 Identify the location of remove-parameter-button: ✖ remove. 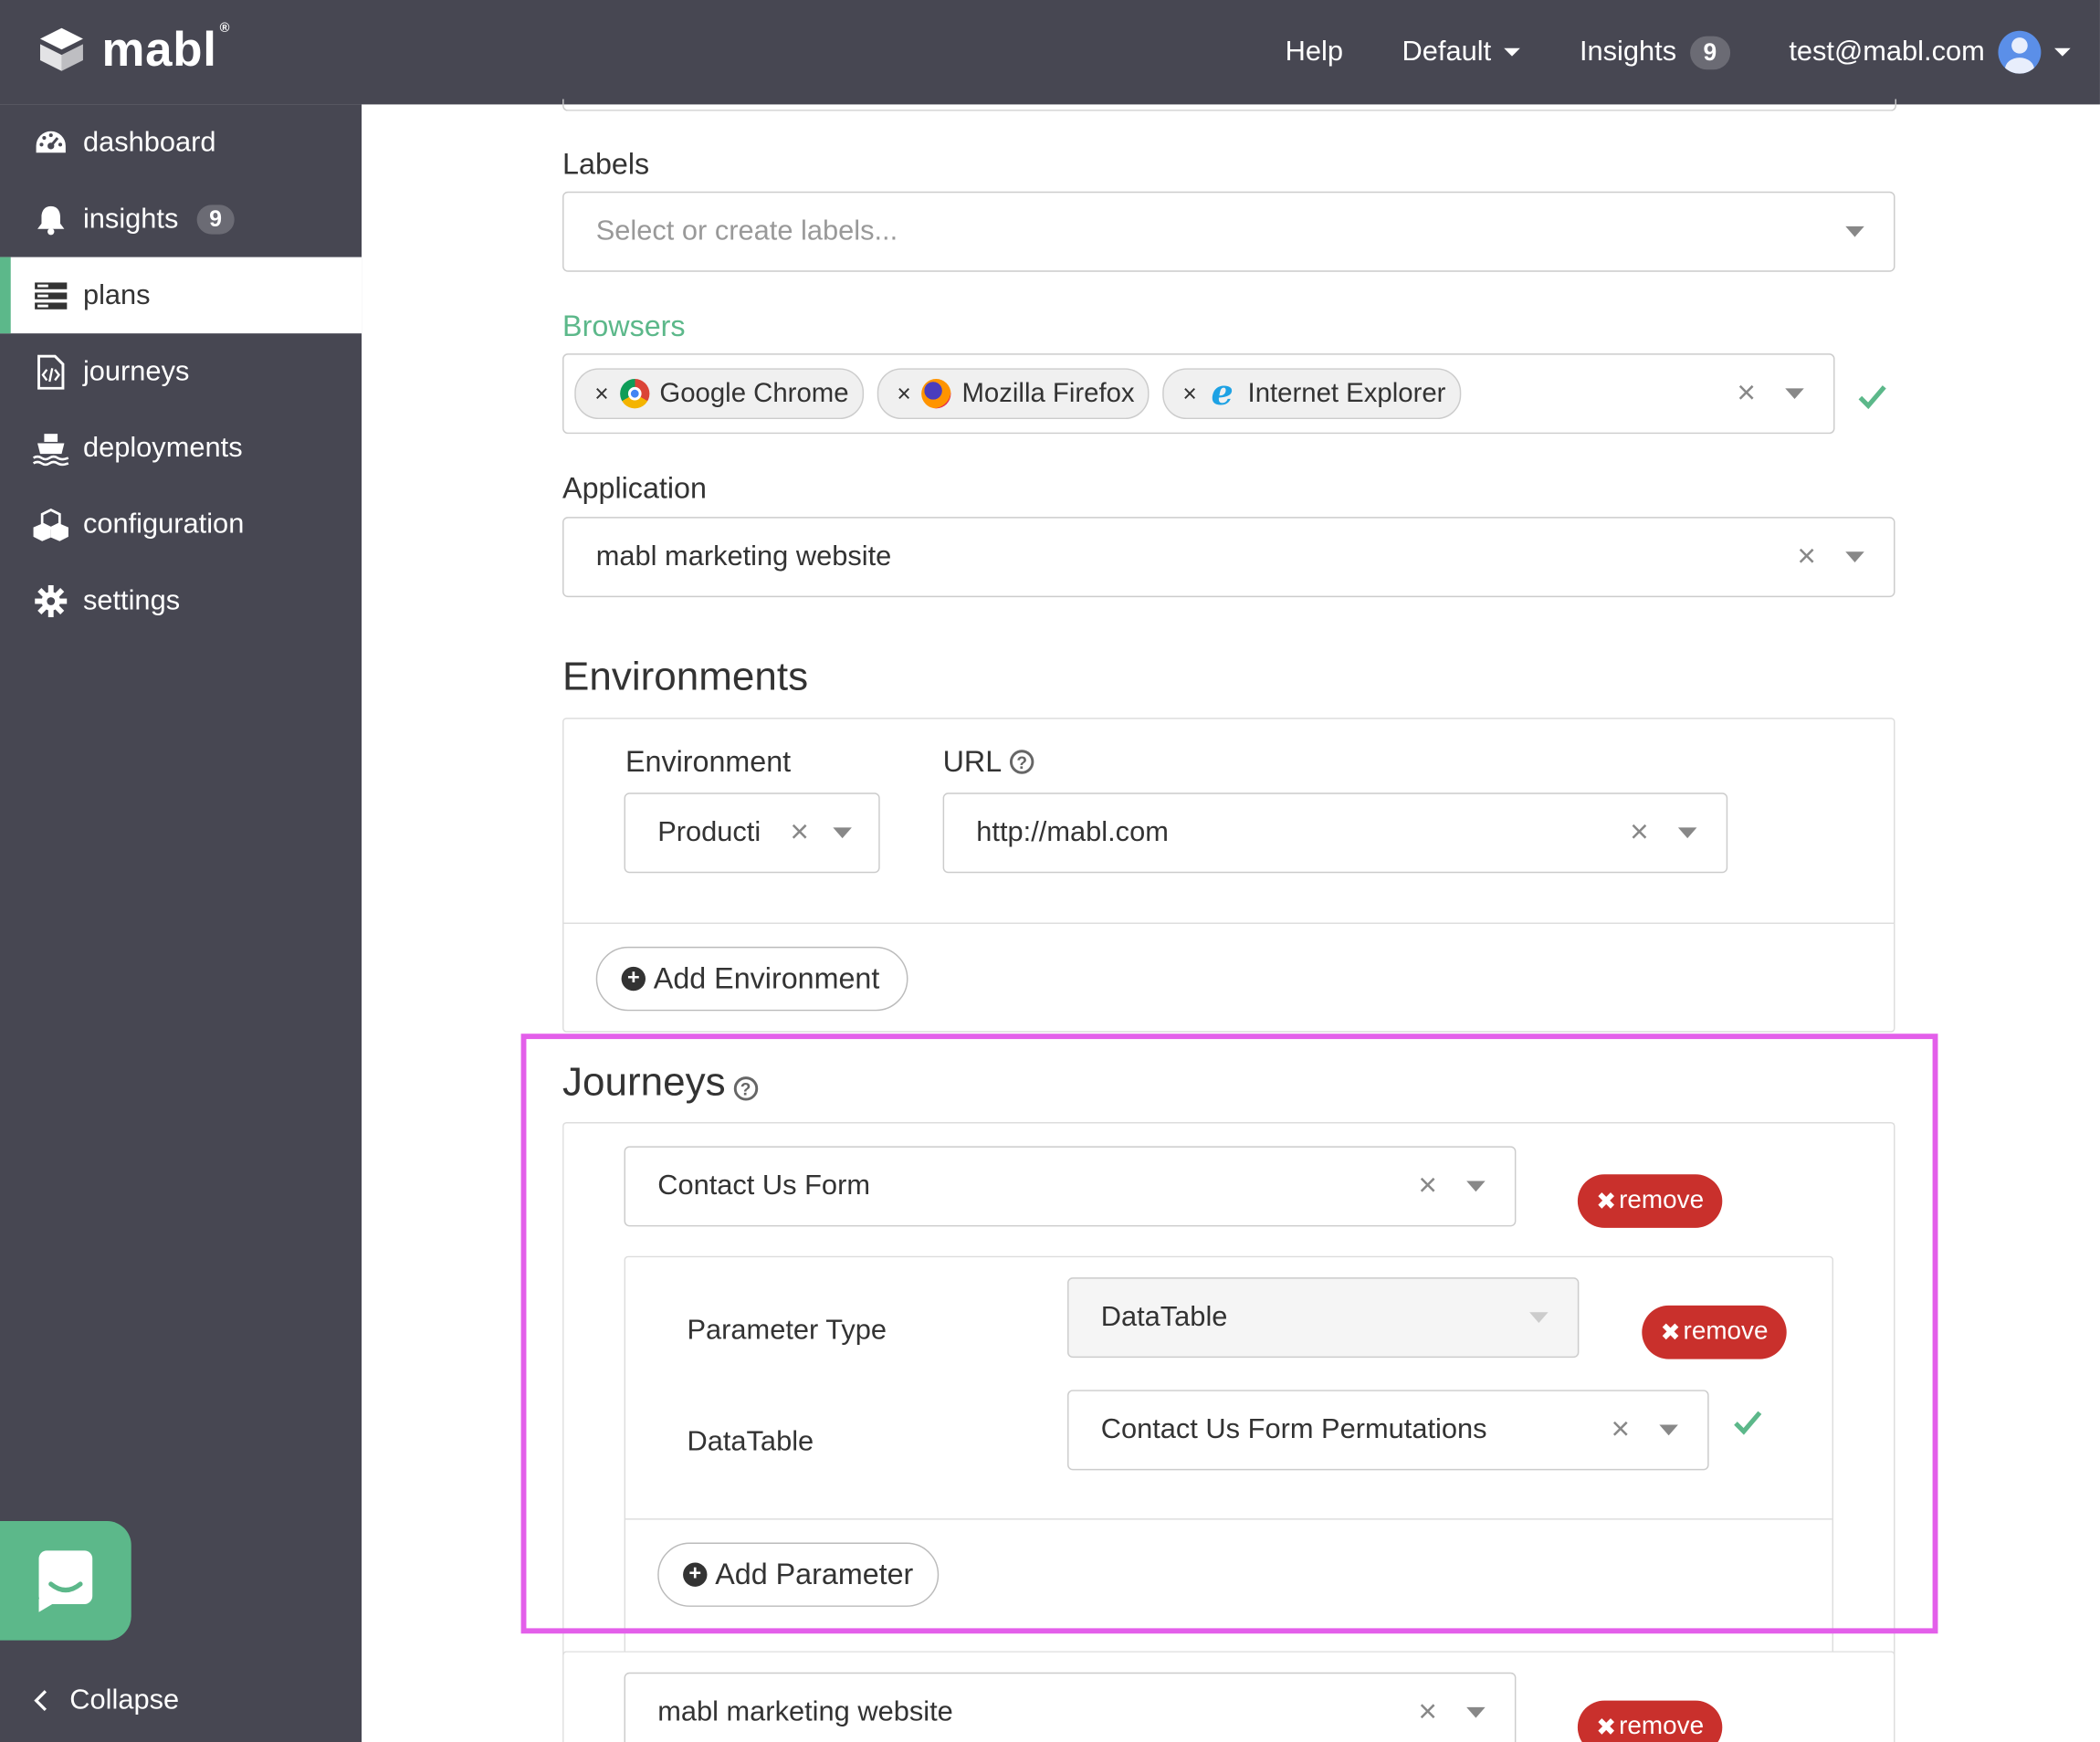
(1714, 1332).